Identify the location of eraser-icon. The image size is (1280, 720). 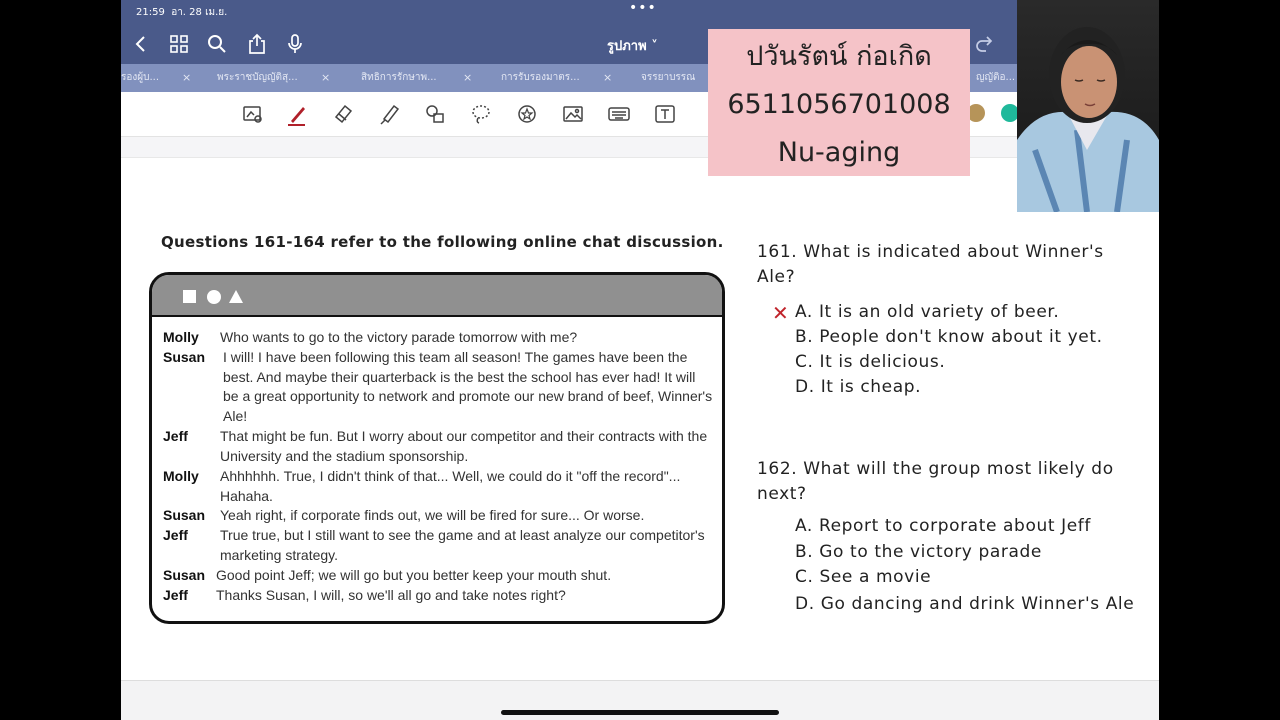
(343, 114).